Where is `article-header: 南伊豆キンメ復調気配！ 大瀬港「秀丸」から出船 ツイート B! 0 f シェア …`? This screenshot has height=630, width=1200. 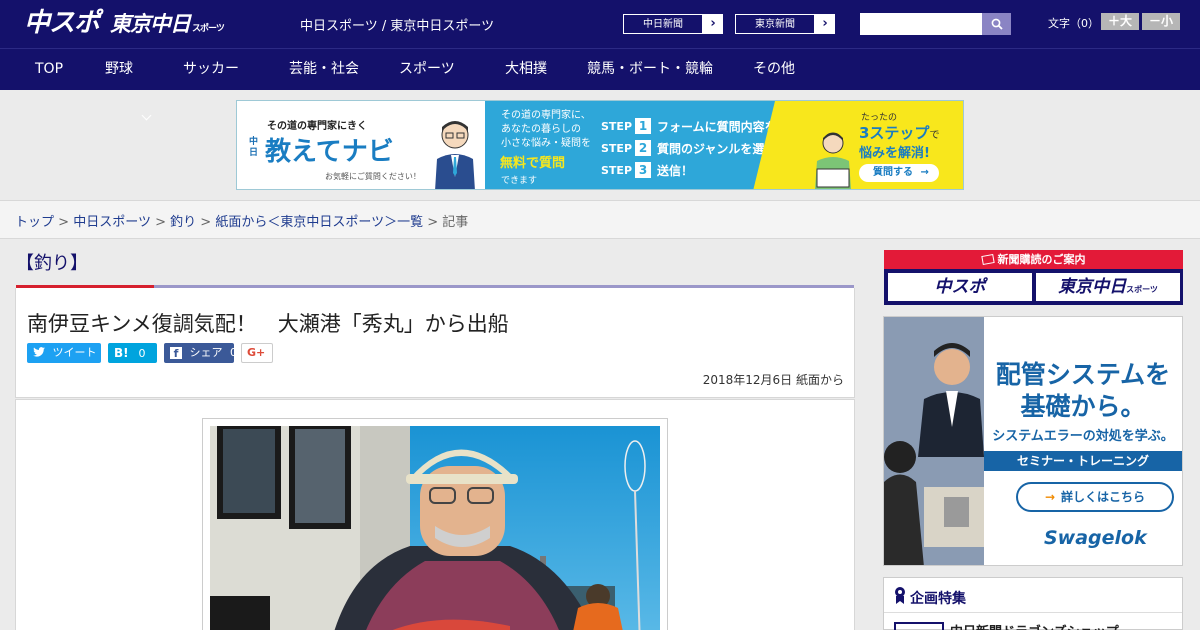 article-header: 南伊豆キンメ復調気配！ 大瀬港「秀丸」から出船 ツイート B! 0 f シェア … is located at coordinates (435, 343).